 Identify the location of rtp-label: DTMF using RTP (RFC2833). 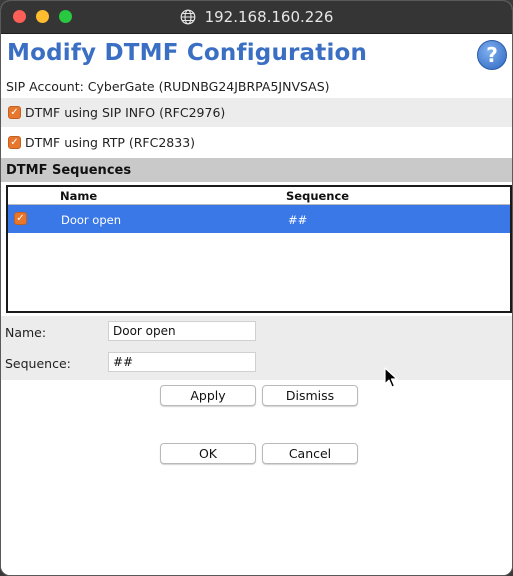
(110, 142).